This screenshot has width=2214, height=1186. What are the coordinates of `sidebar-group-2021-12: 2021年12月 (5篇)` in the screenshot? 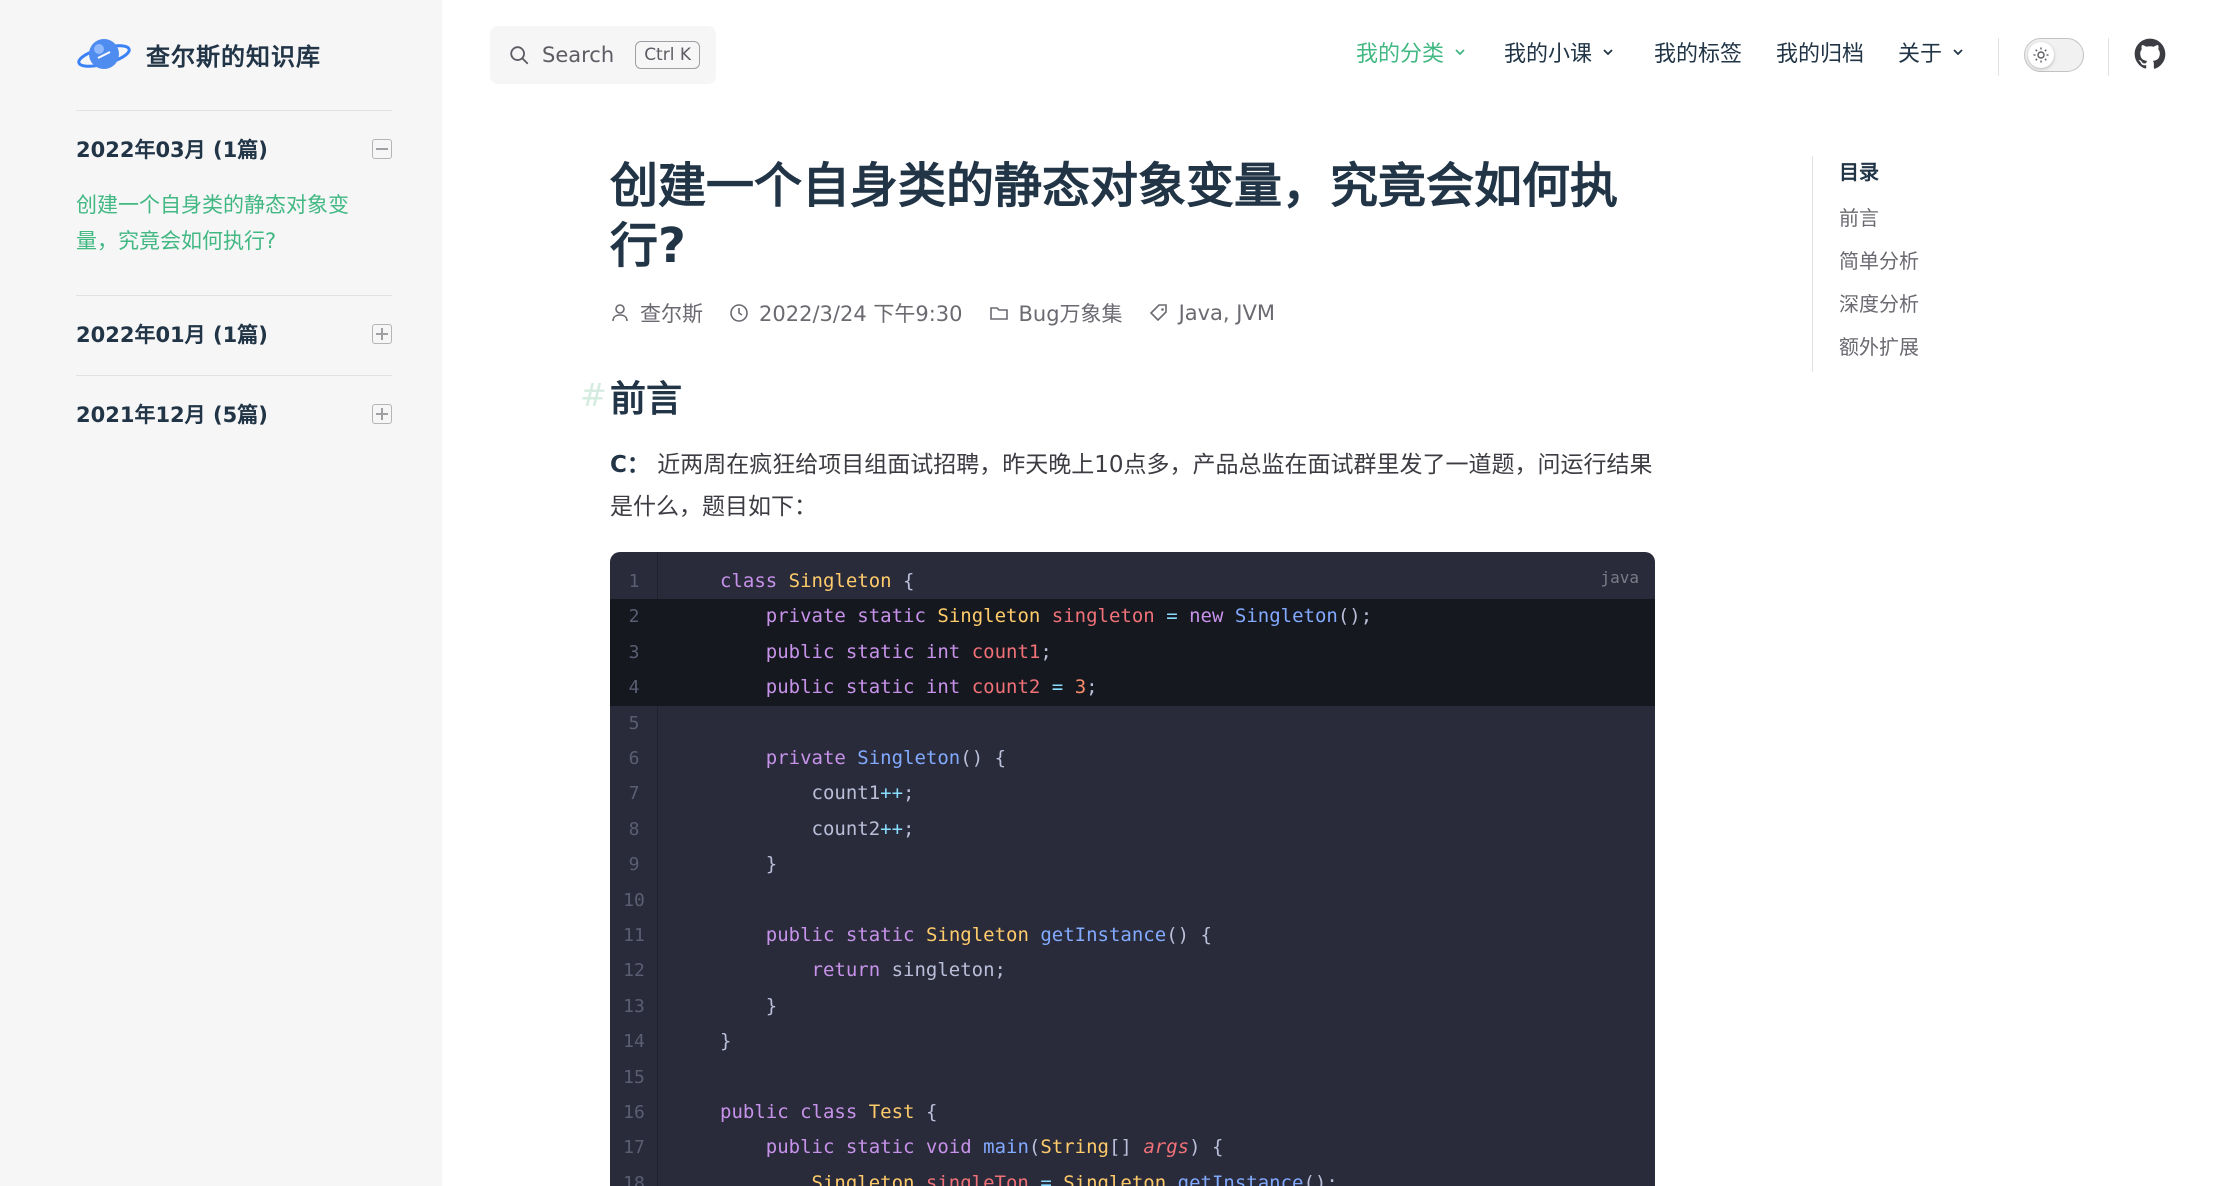 It's located at (234, 413).